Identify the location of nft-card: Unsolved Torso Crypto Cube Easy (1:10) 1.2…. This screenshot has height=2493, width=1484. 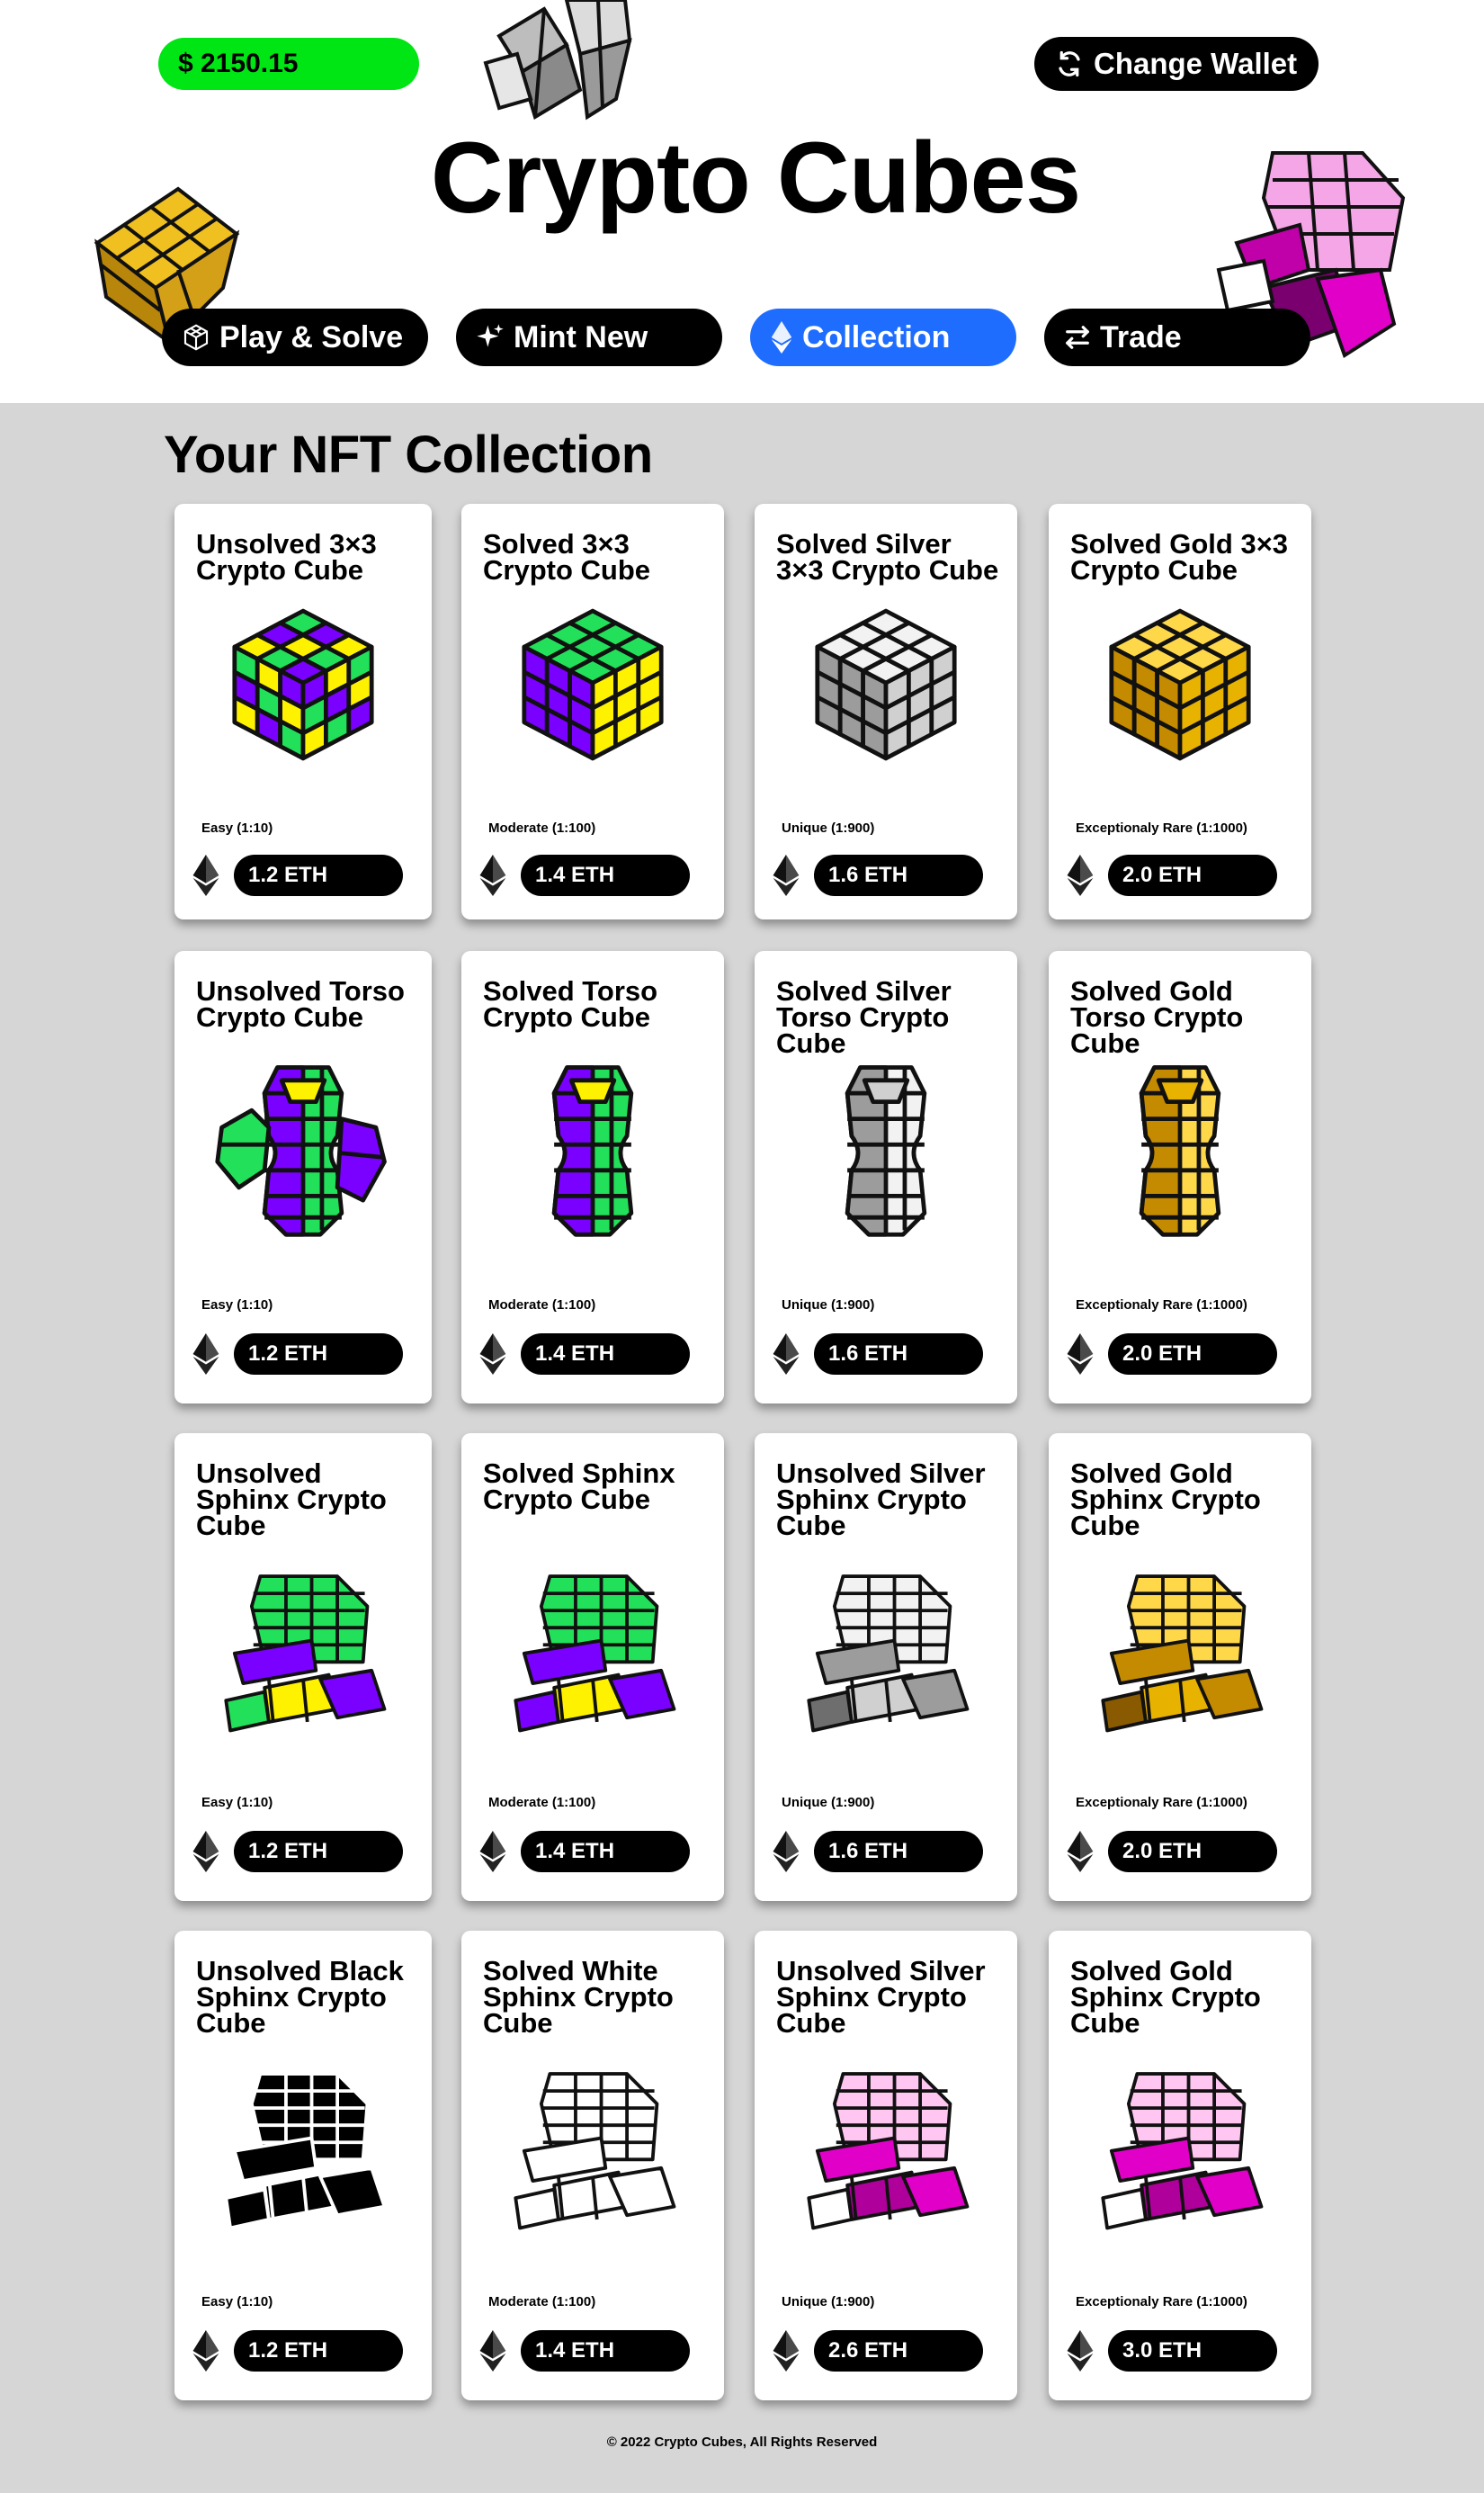
(303, 1177).